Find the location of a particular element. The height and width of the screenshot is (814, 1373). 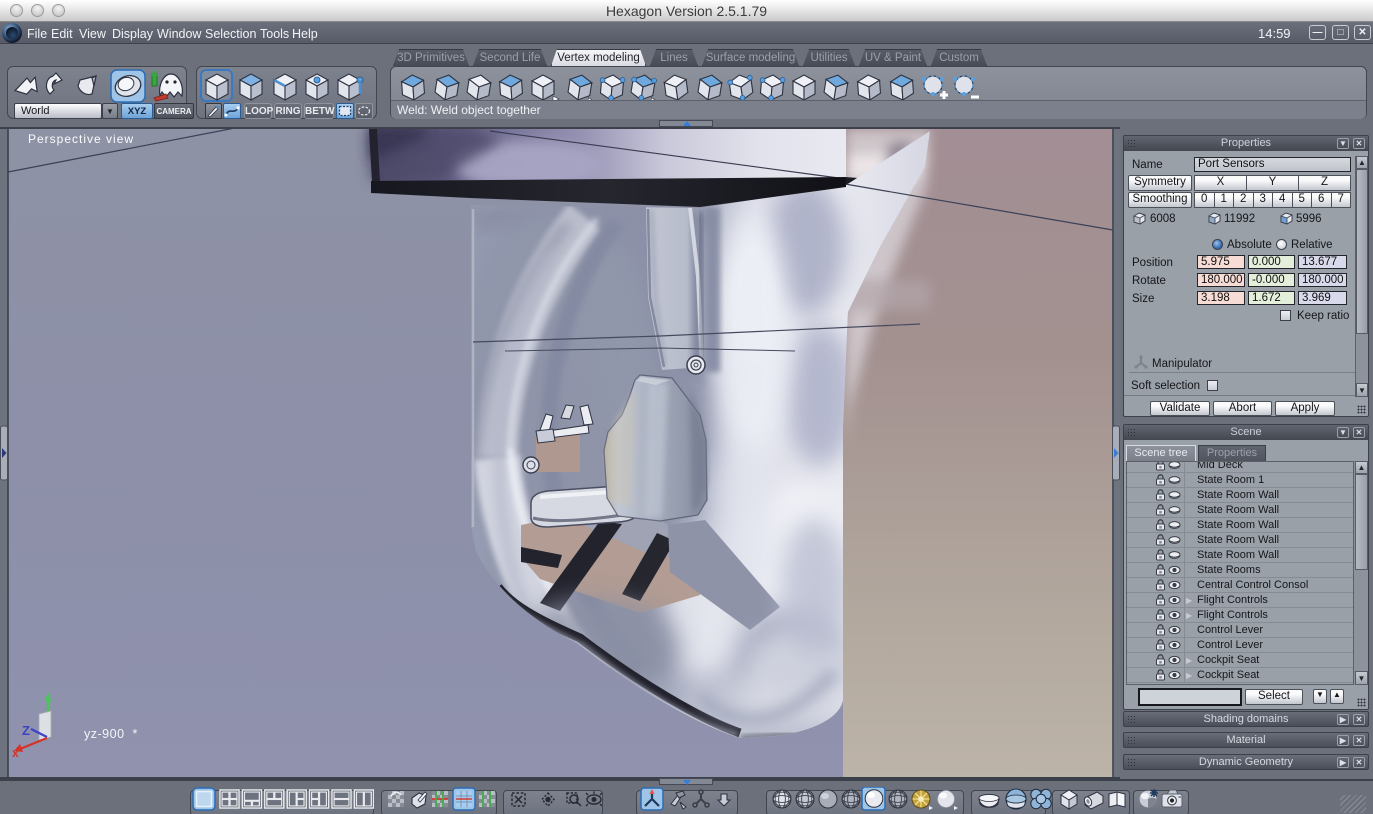

svg-text: x is located at coordinates (15, 753).